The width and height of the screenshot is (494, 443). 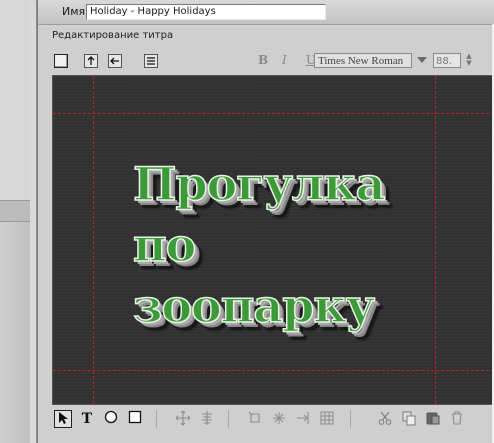 I want to click on safe-area-line-top, so click(x=273, y=113).